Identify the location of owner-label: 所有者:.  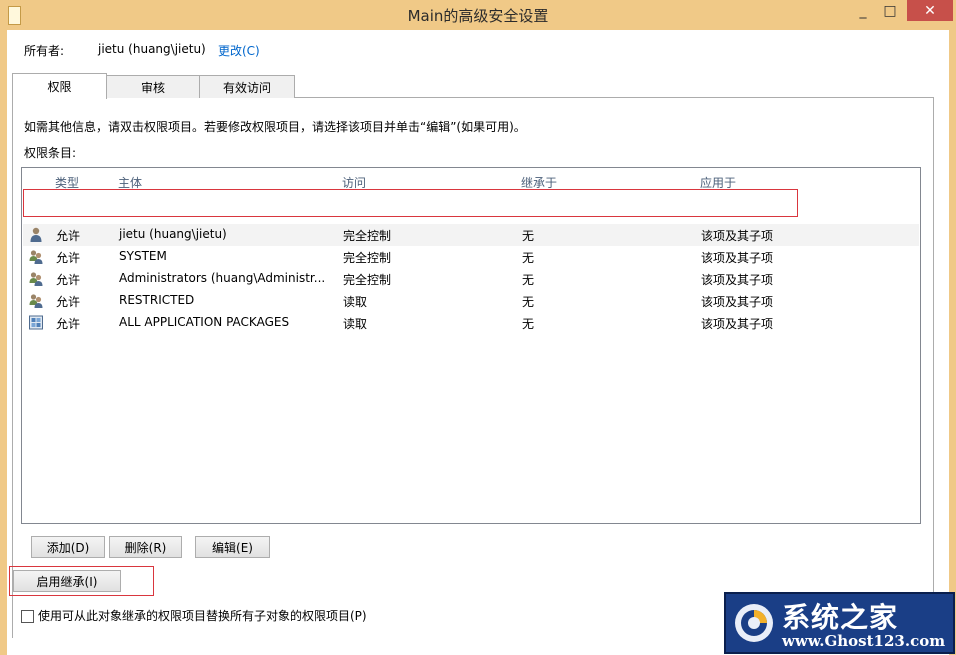
(44, 51).